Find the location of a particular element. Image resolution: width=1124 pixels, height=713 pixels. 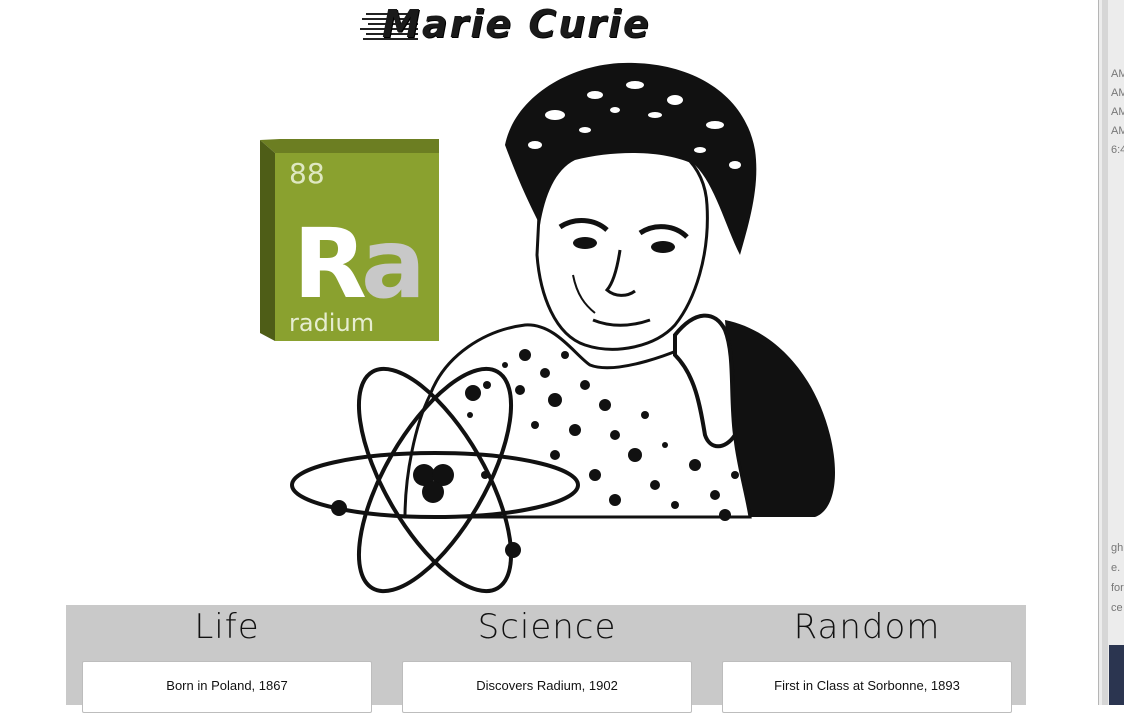

column-heading: Random is located at coordinates (867, 627).